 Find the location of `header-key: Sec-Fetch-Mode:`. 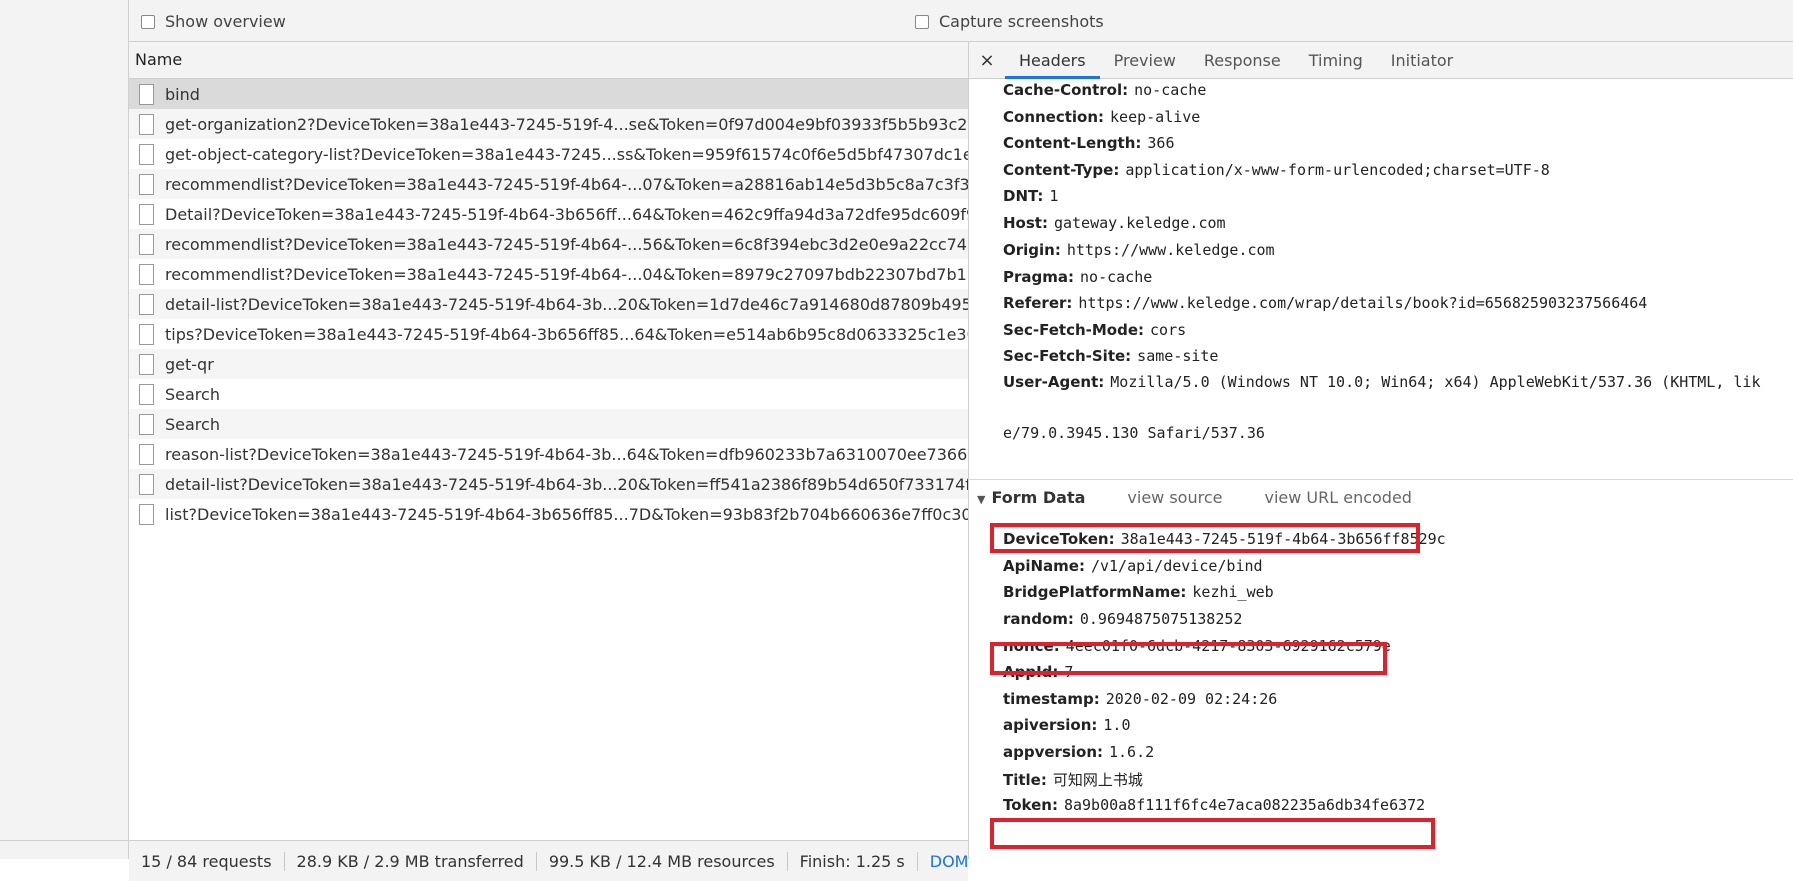

header-key: Sec-Fetch-Mode: is located at coordinates (1074, 330).